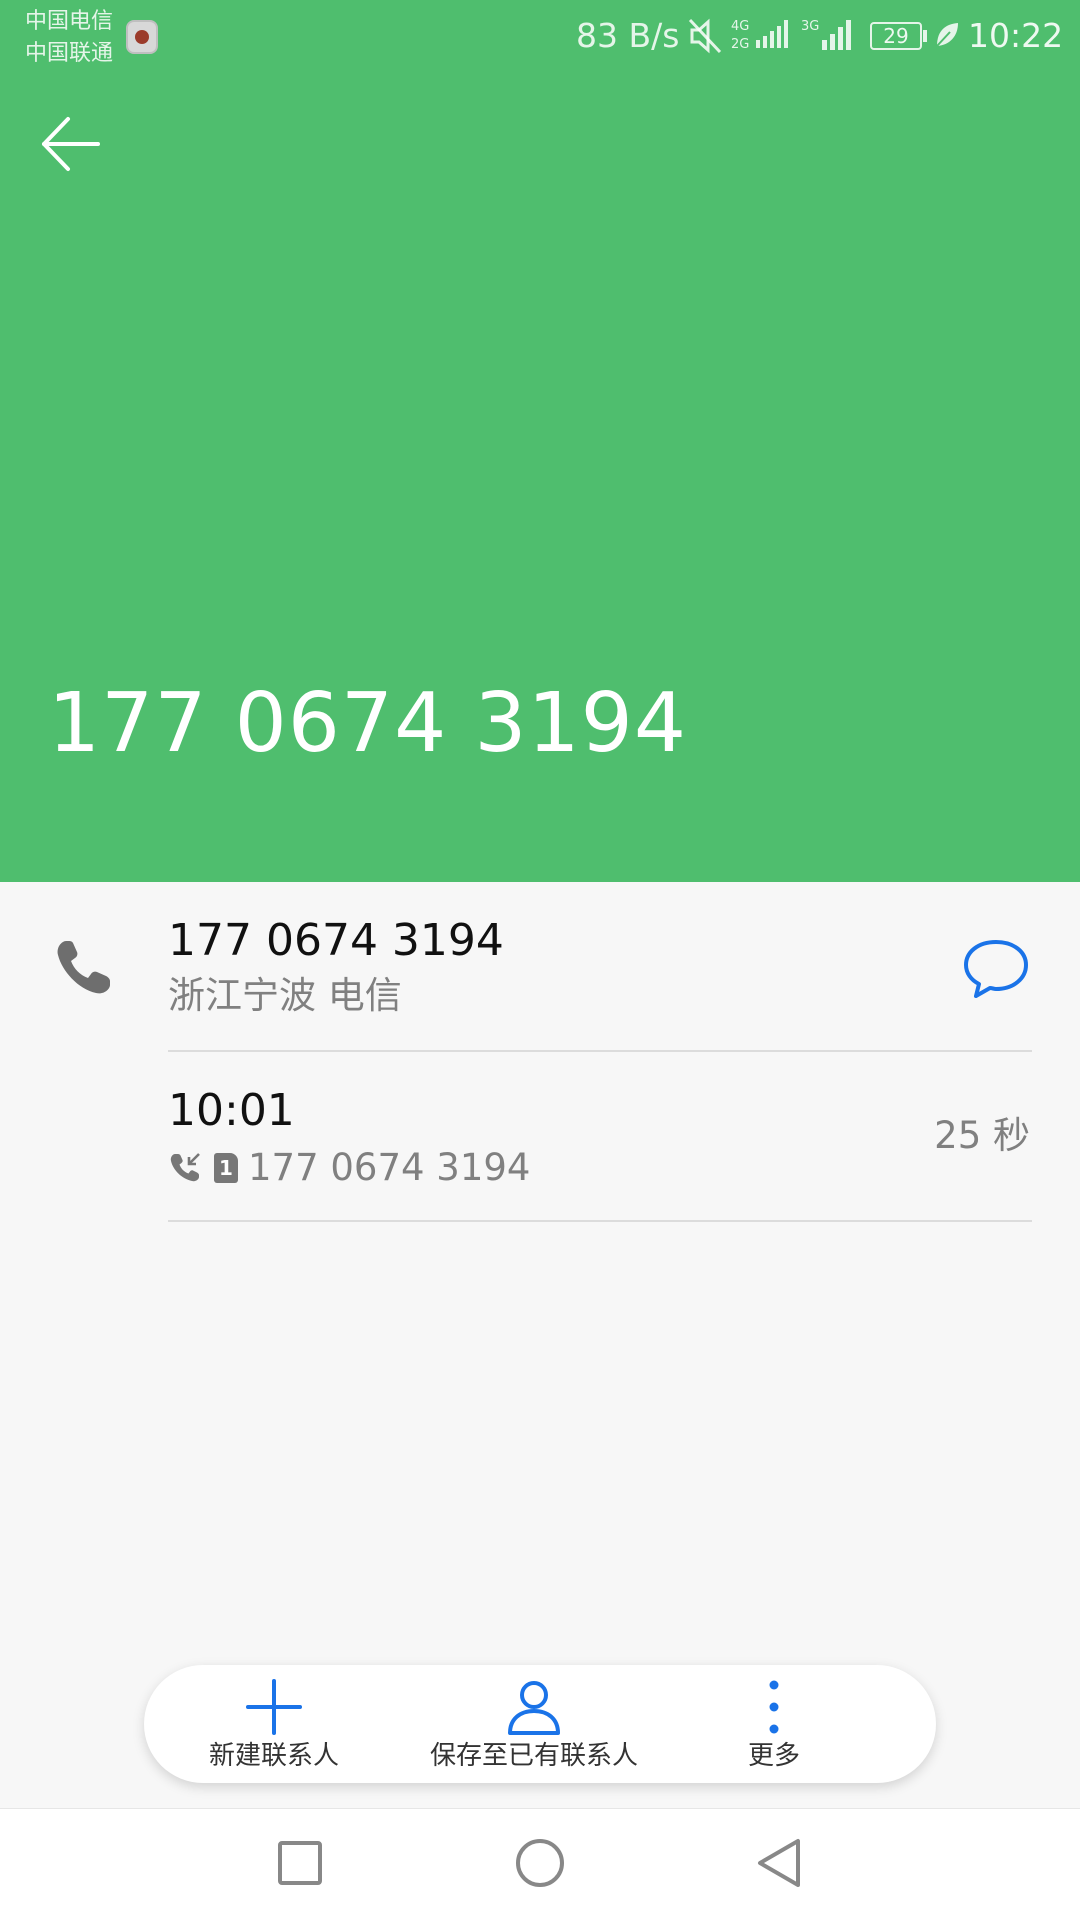  Describe the element at coordinates (274, 1707) in the screenshot. I see `plus-icon` at that location.